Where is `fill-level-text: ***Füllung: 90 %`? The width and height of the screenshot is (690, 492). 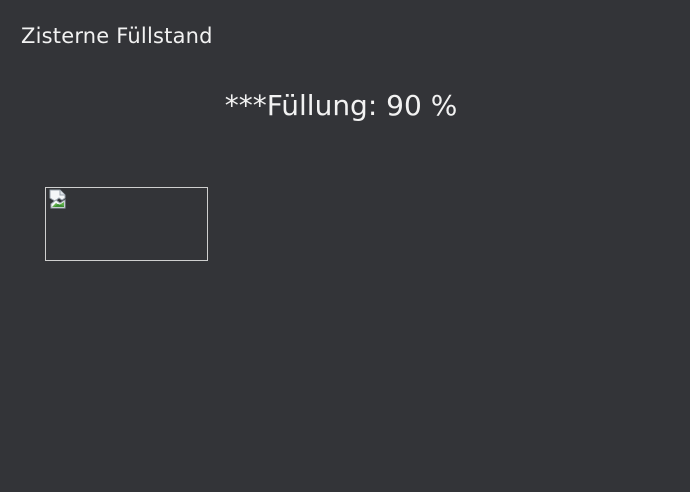
fill-level-text: ***Füllung: 90 % is located at coordinates (341, 105).